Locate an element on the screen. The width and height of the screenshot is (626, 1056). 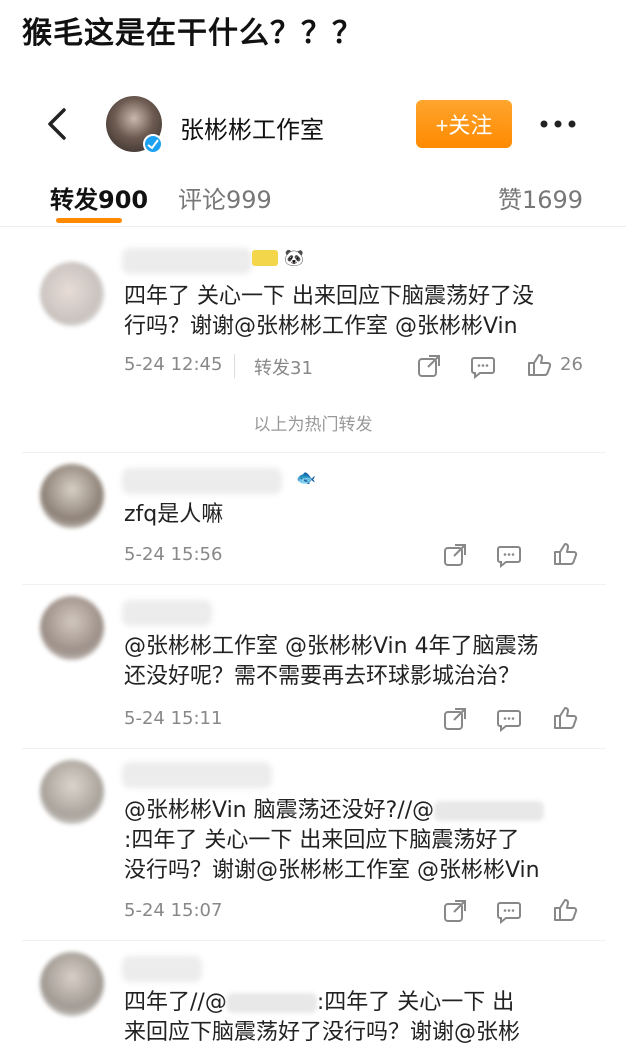
tab-bar: 转发900 评论999 赞1699 is located at coordinates (313, 200).